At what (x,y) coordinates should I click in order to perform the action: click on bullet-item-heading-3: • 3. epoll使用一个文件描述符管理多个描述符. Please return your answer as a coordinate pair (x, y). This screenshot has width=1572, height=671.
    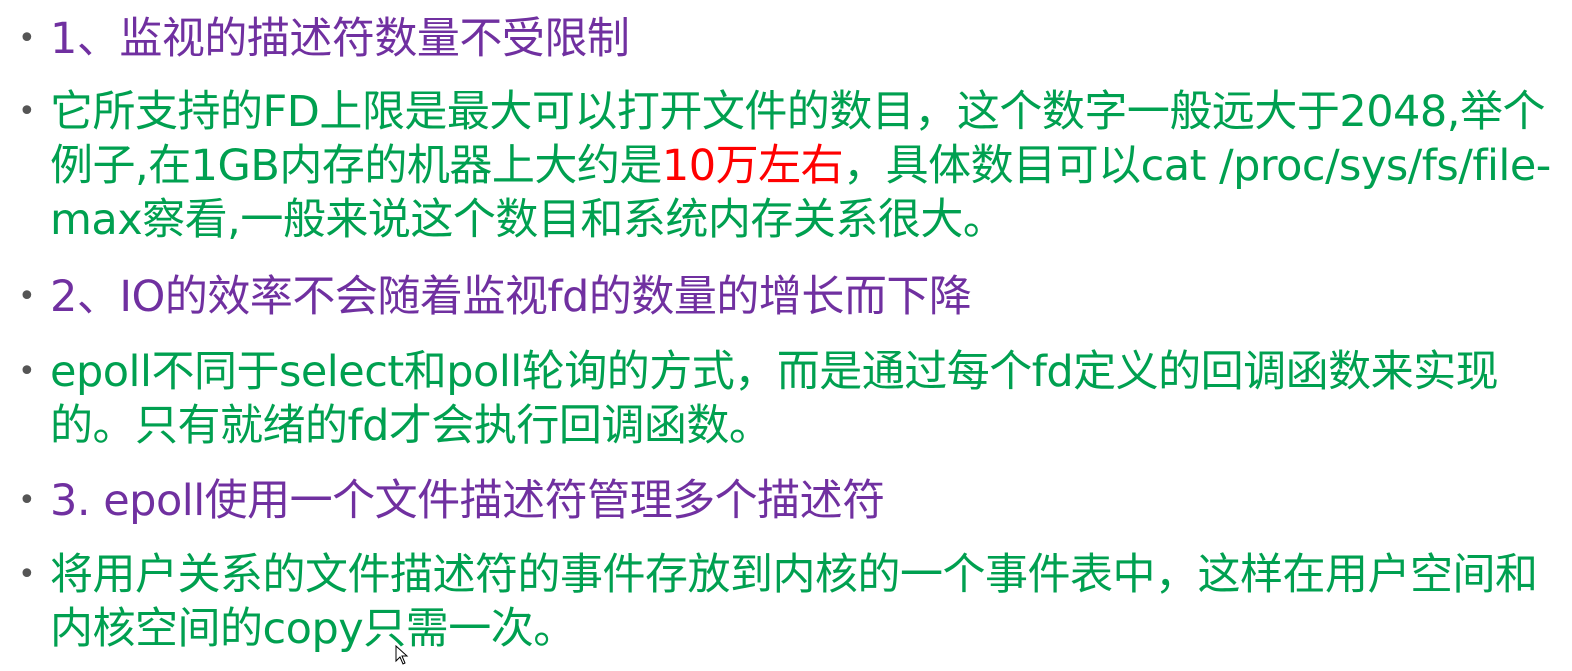
    Looking at the image, I should click on (784, 501).